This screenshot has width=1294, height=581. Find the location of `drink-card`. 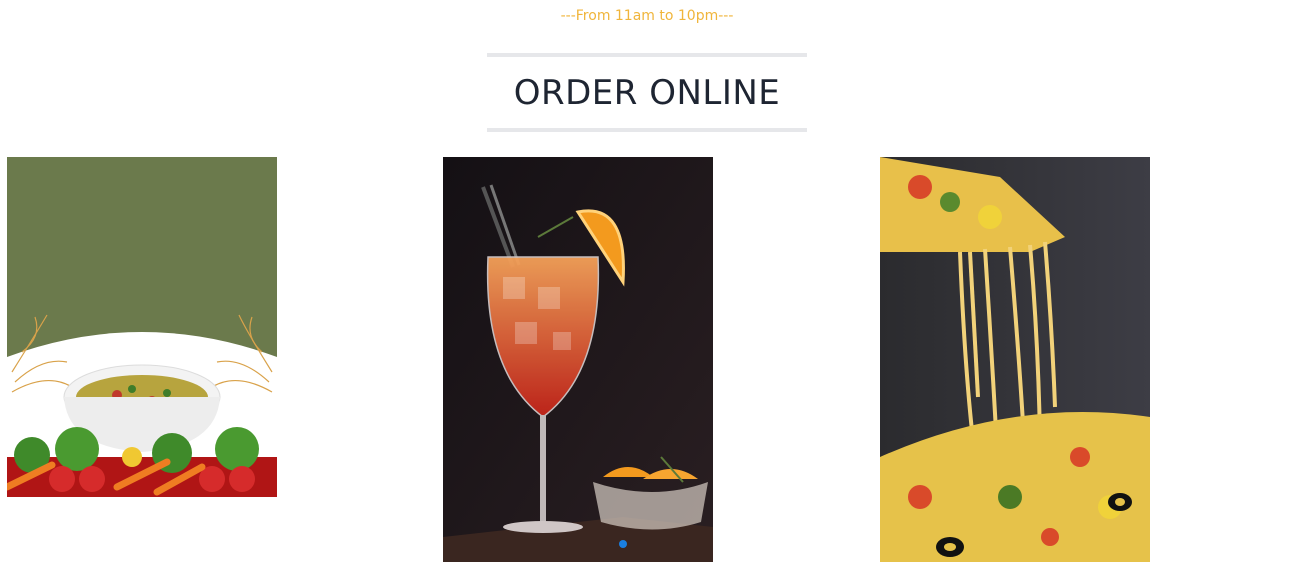

drink-card is located at coordinates (578, 359).